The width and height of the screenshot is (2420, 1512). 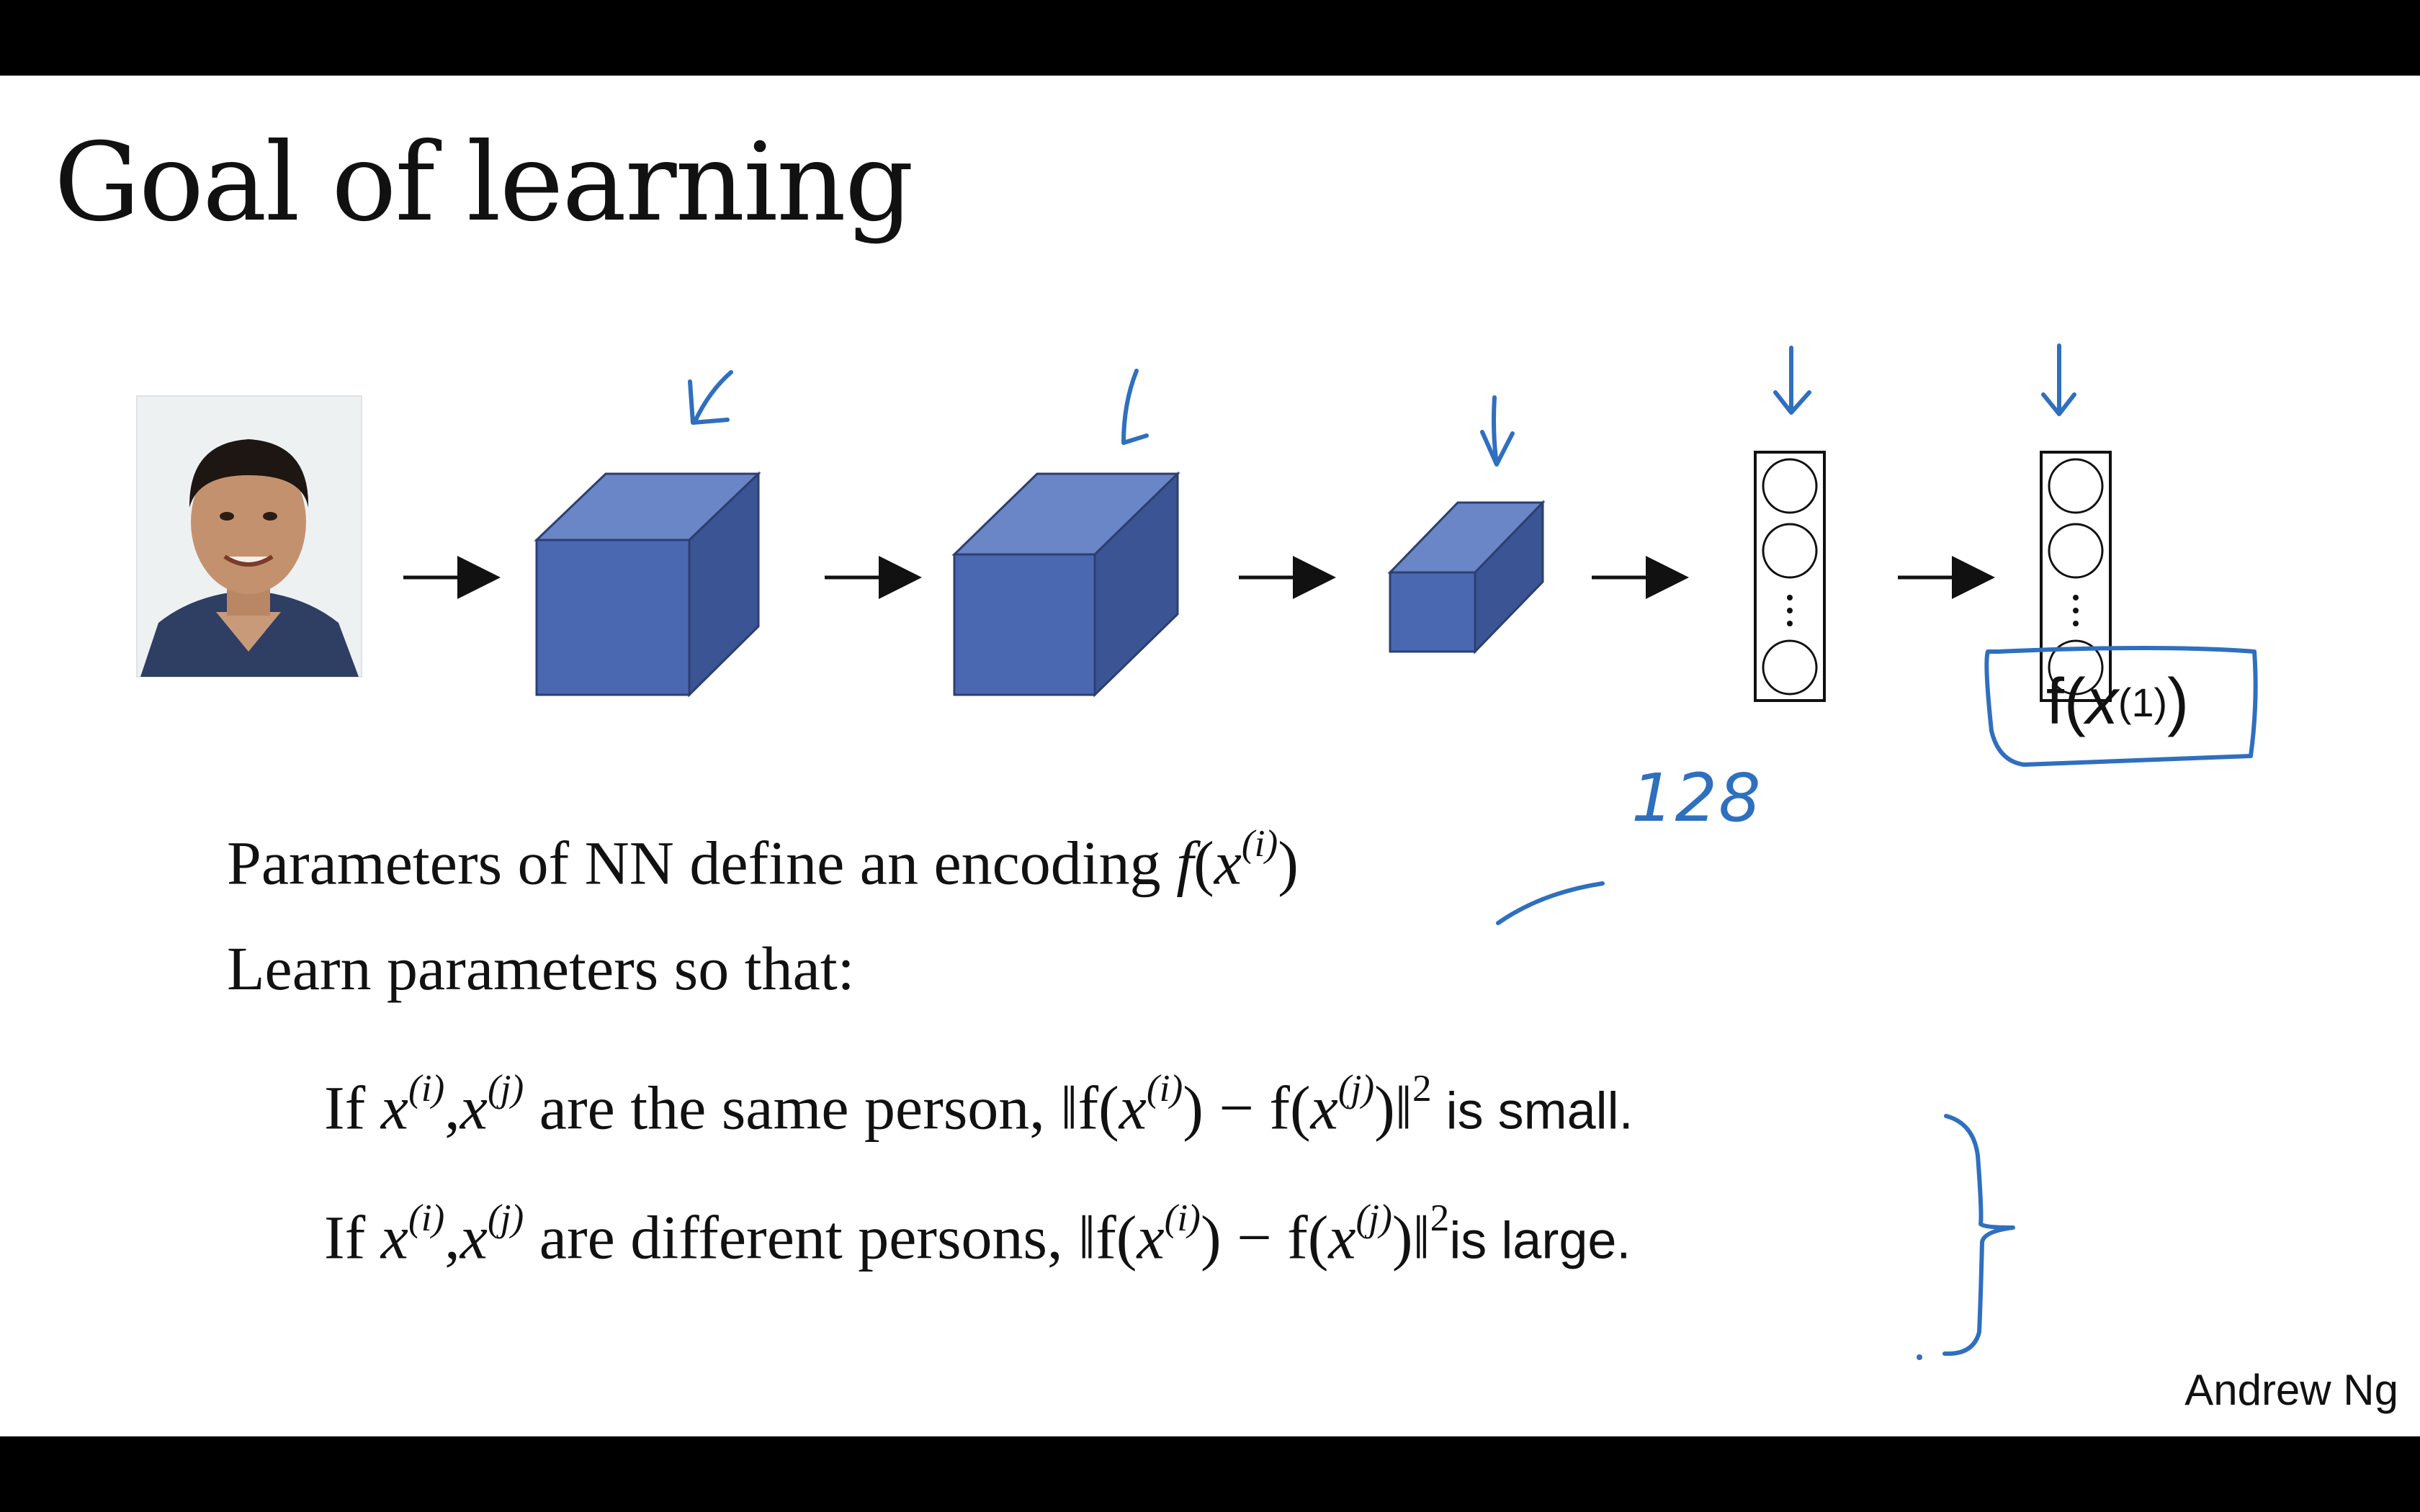 What do you see at coordinates (1203, 863) in the screenshot?
I see `line1-open: (` at bounding box center [1203, 863].